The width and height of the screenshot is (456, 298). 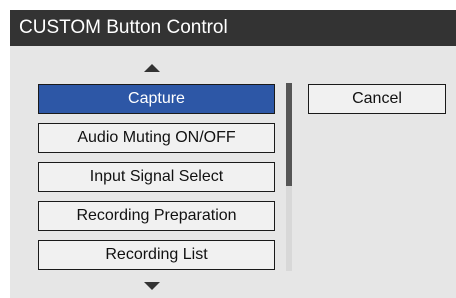 I want to click on scroll-down-arrow-icon, so click(x=152, y=286).